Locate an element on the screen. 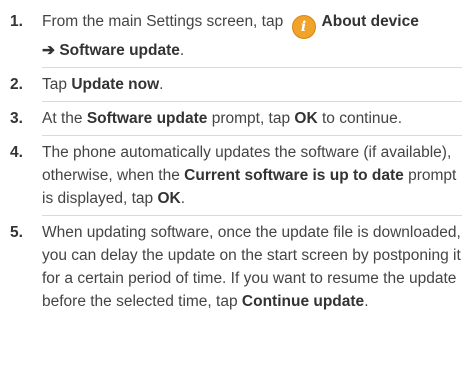  step-number: 2. is located at coordinates (16, 84).